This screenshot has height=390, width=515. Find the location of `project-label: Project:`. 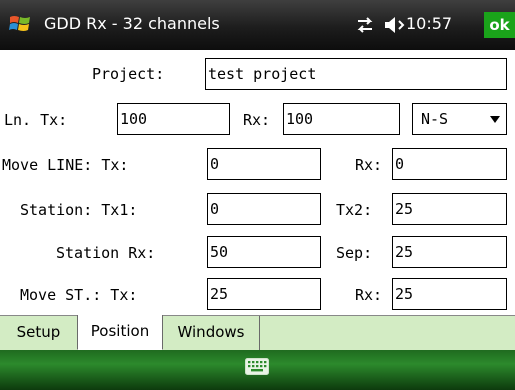

project-label: Project: is located at coordinates (128, 74).